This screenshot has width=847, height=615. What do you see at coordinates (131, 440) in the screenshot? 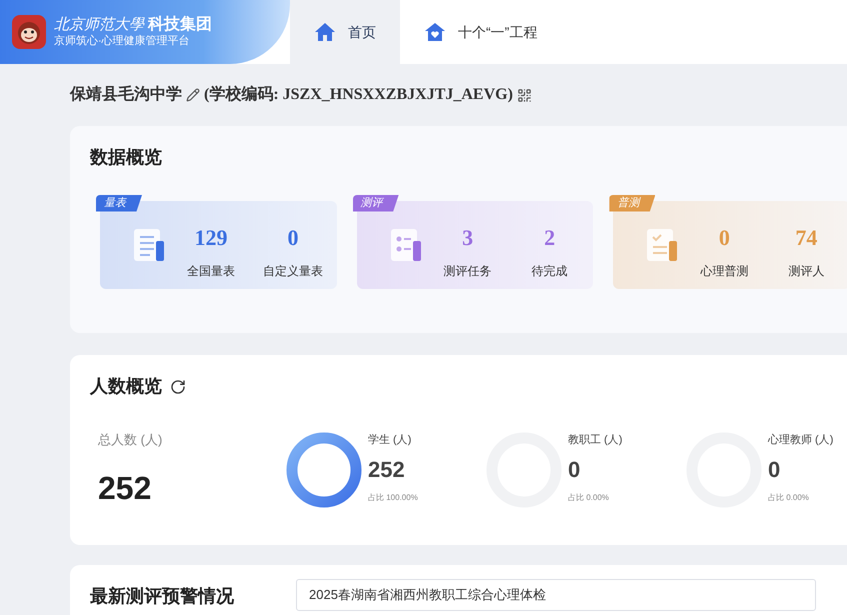
I see `total-label: 总人数 (人)` at bounding box center [131, 440].